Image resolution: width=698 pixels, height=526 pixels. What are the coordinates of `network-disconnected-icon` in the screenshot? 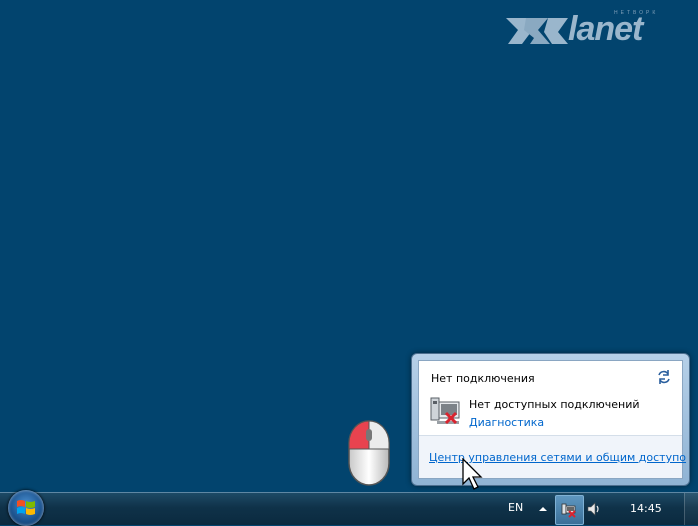 It's located at (445, 411).